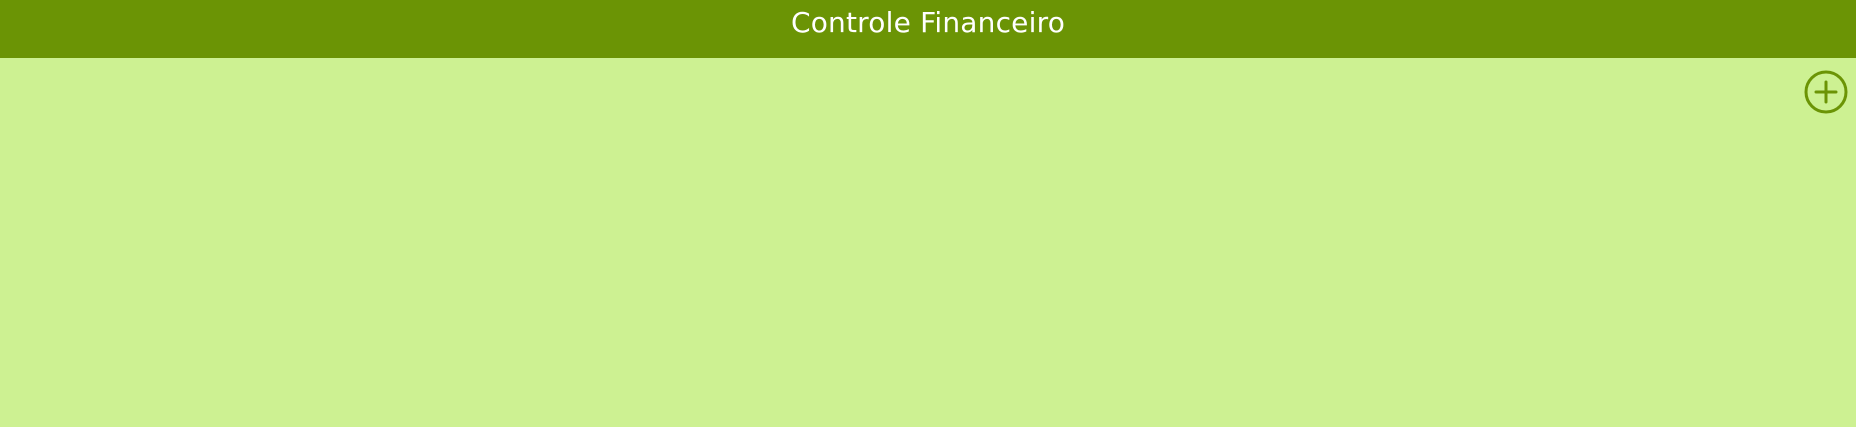 The height and width of the screenshot is (427, 1856). What do you see at coordinates (928, 22) in the screenshot?
I see `page-title: Controle Financeiro` at bounding box center [928, 22].